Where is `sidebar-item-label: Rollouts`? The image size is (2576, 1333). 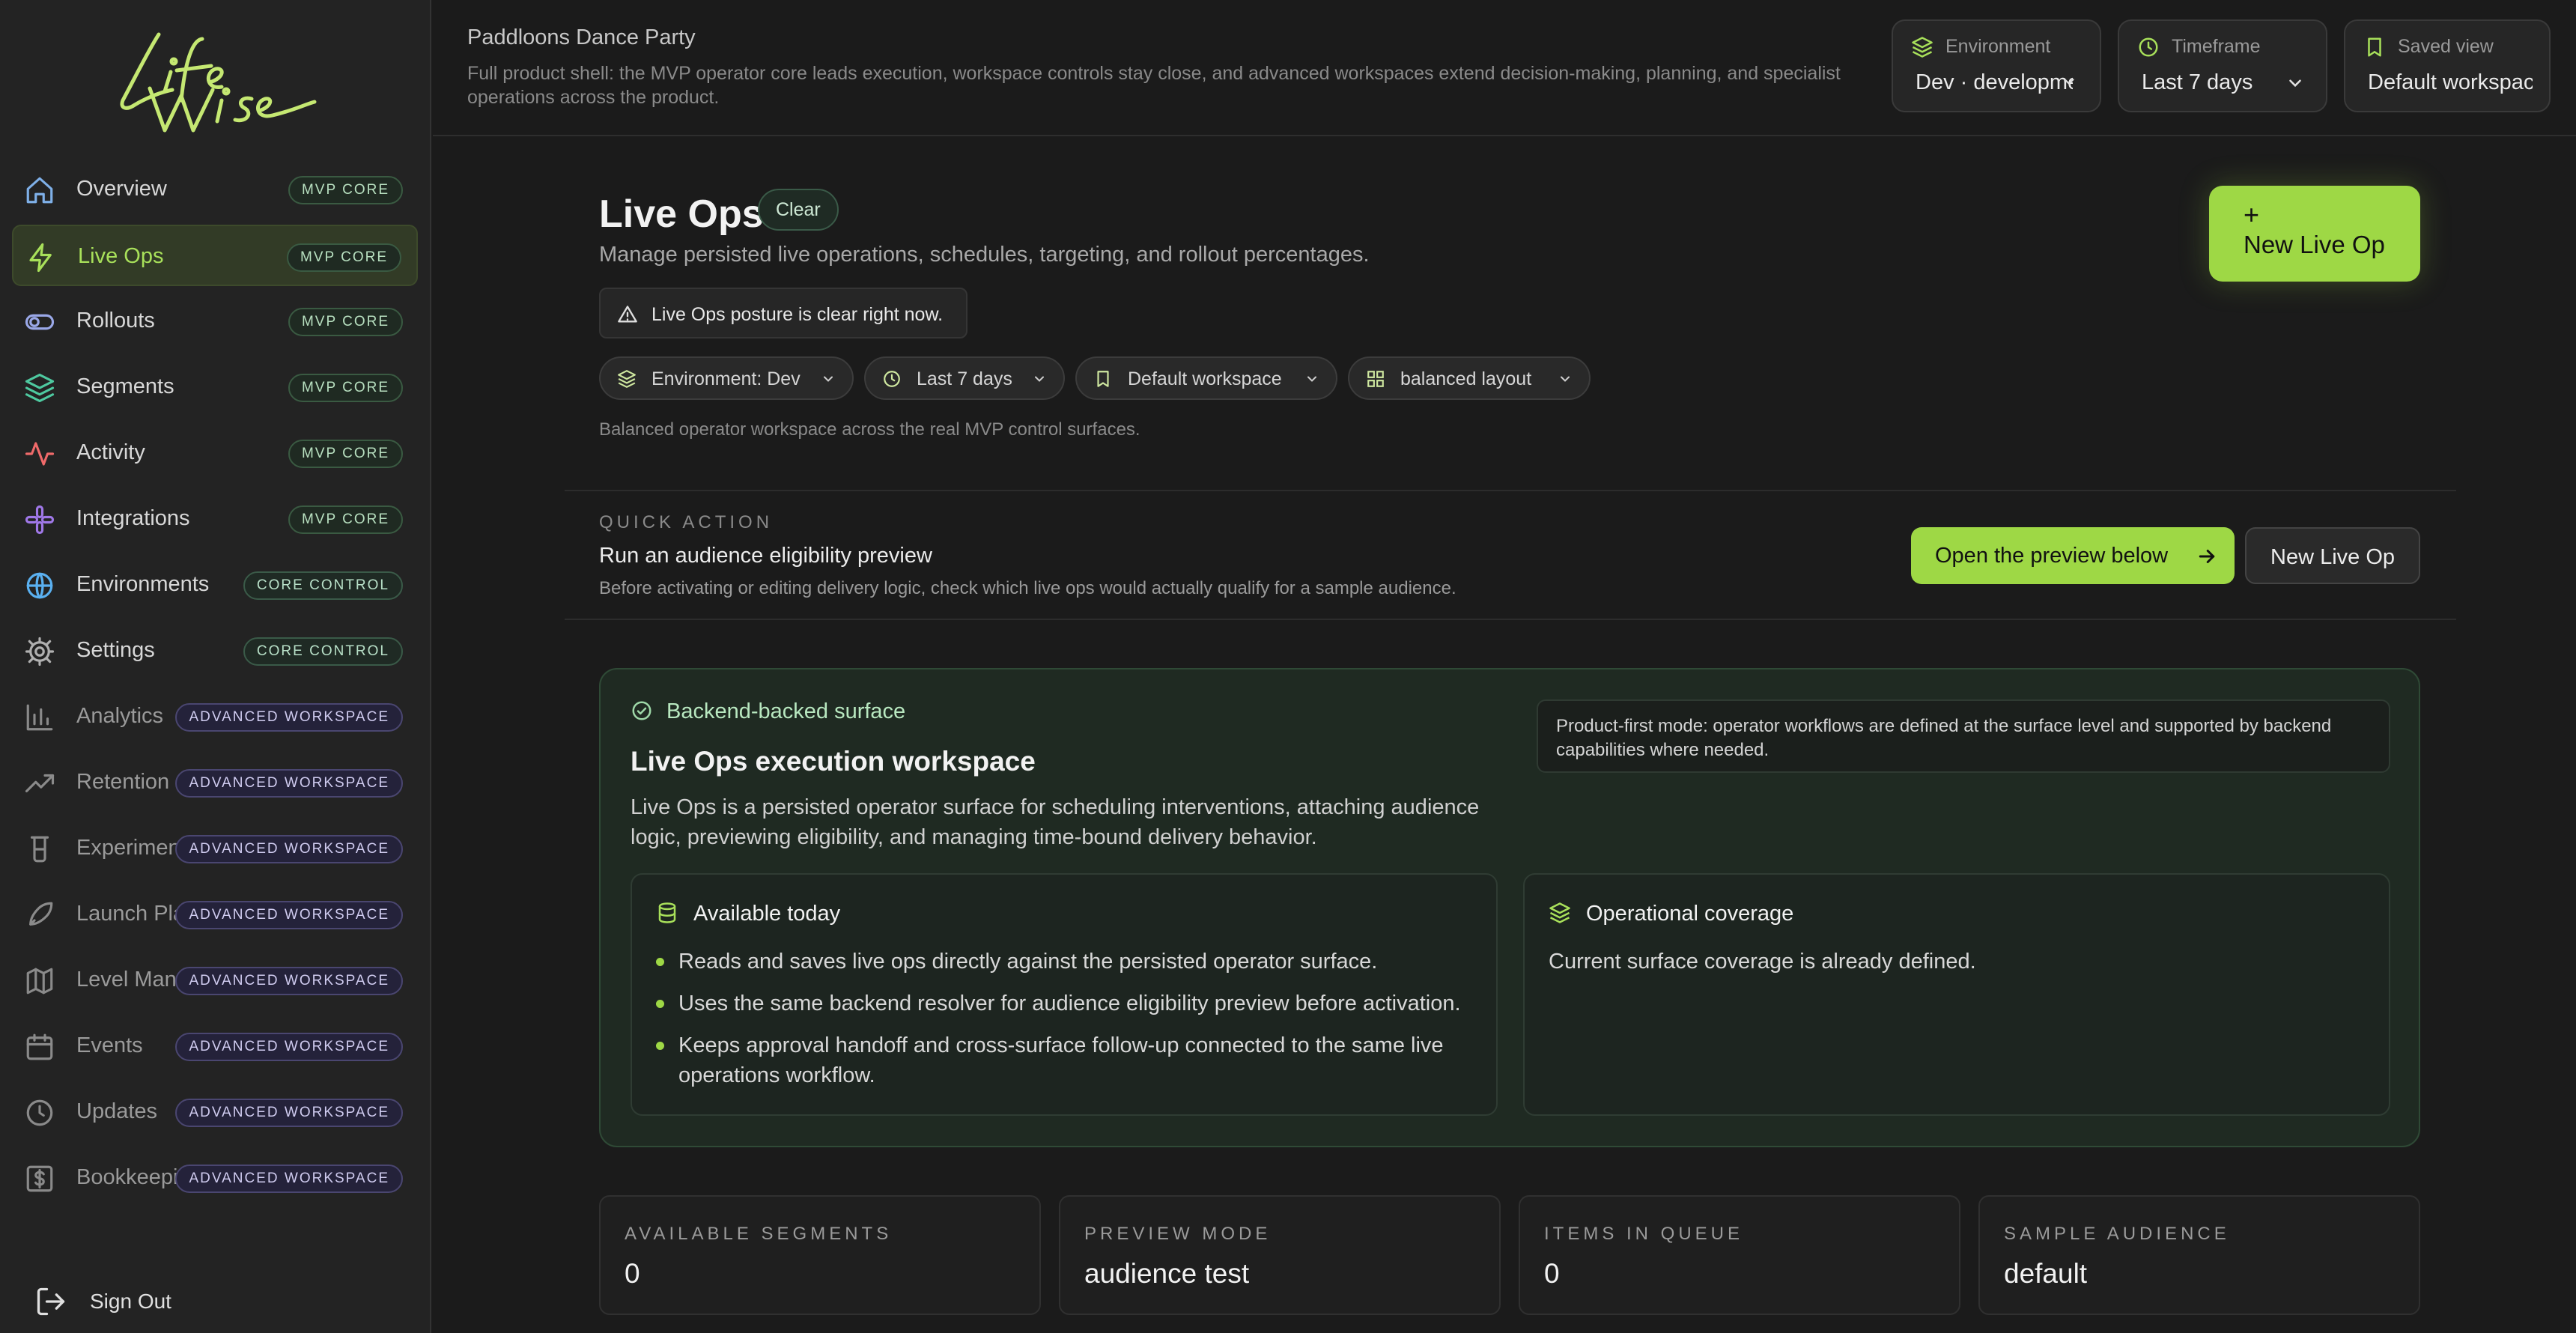 sidebar-item-label: Rollouts is located at coordinates (115, 321).